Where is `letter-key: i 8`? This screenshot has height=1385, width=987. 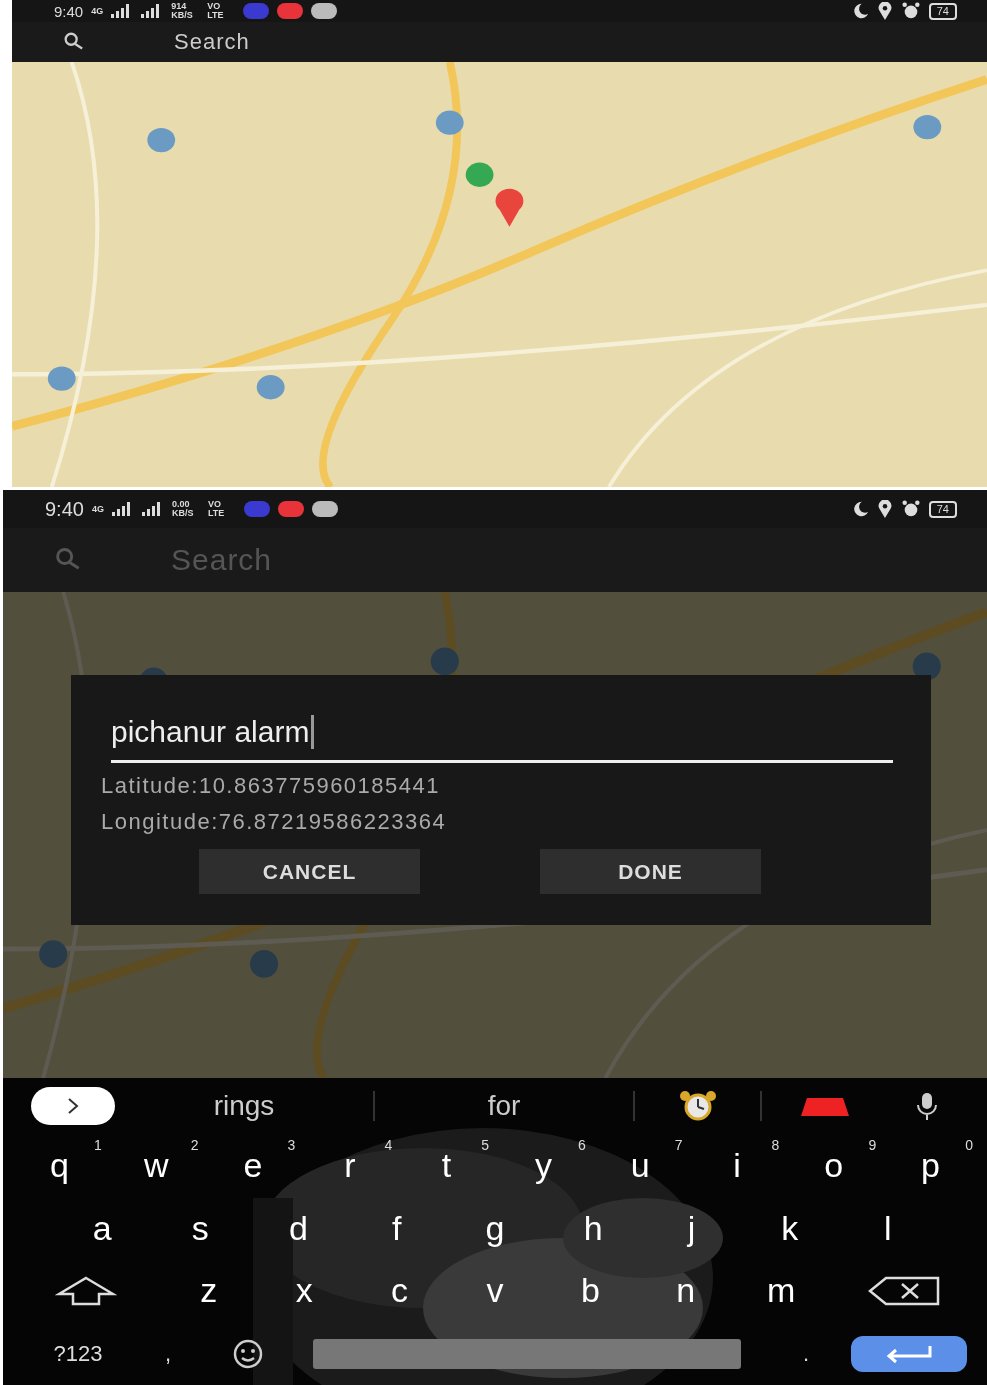 letter-key: i 8 is located at coordinates (737, 1165).